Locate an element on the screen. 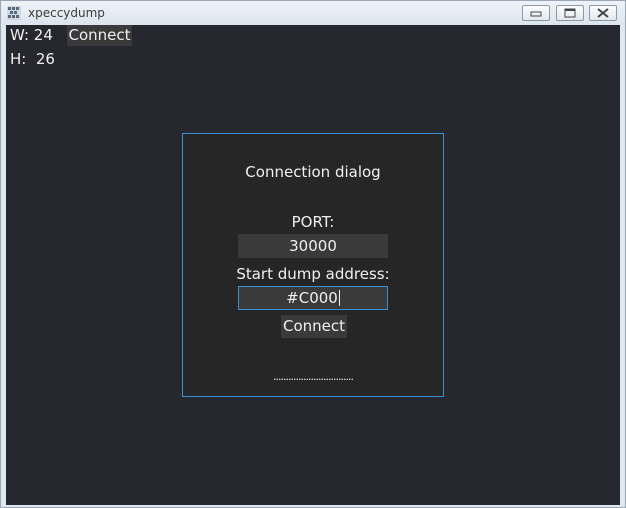  maximize-button is located at coordinates (570, 13).